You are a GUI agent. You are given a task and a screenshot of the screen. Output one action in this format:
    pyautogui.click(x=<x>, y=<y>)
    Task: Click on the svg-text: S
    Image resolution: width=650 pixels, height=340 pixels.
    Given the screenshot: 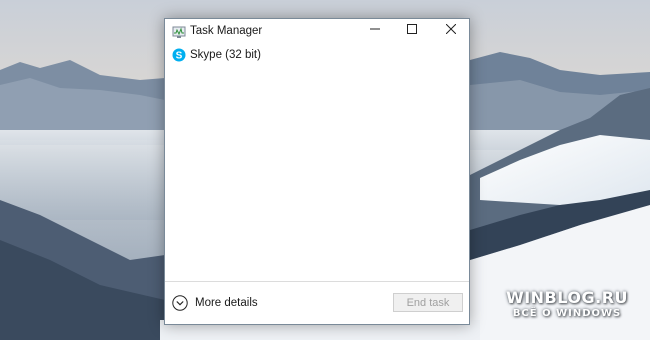 What is the action you would take?
    pyautogui.click(x=179, y=56)
    